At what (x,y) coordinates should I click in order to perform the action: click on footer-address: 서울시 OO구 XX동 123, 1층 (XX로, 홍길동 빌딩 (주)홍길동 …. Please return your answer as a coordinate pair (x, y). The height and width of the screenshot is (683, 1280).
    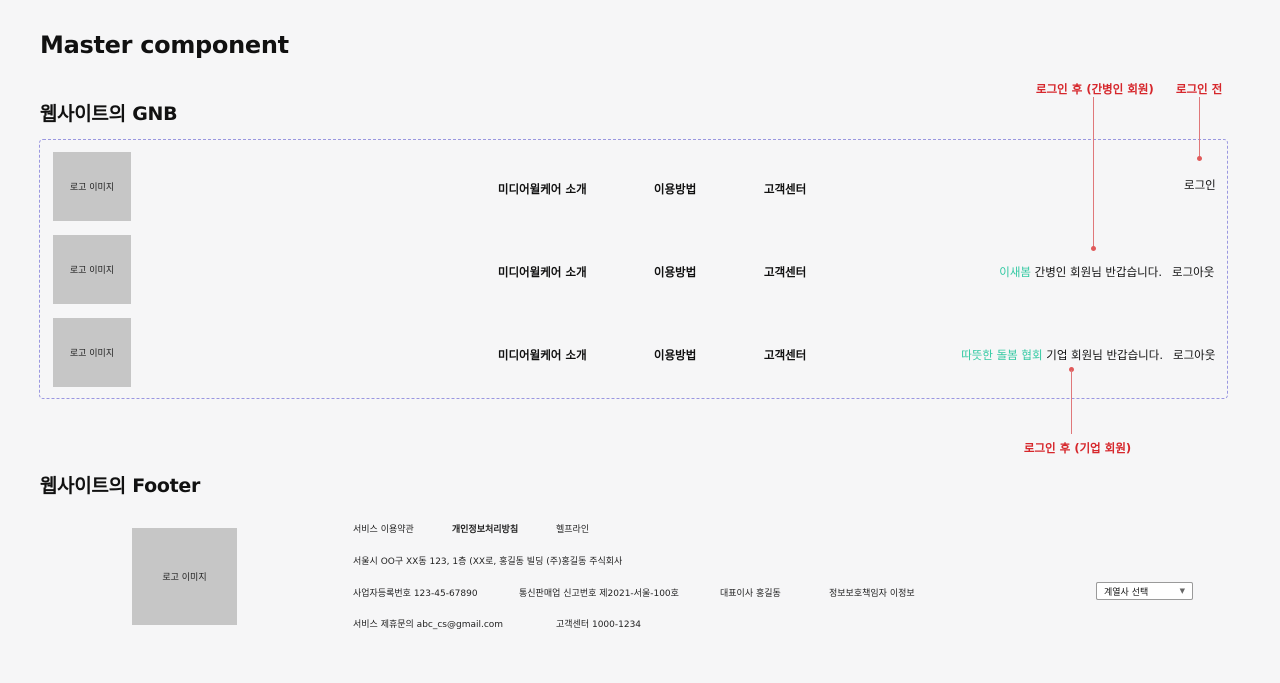
    Looking at the image, I should click on (488, 562).